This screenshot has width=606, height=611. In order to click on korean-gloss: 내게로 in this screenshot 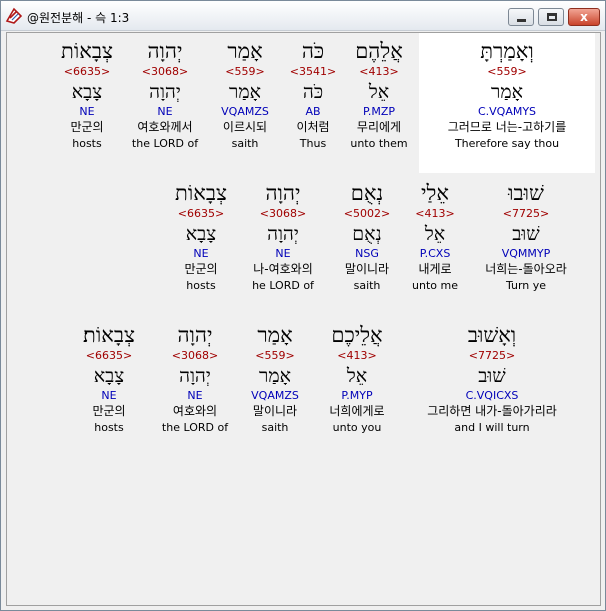, I will do `click(435, 269)`.